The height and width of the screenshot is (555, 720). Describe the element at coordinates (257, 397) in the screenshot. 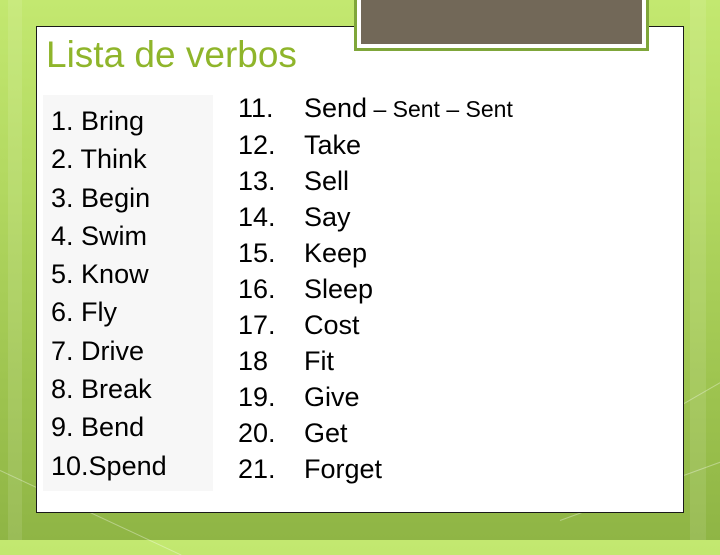

I see `item-number: 19.` at that location.